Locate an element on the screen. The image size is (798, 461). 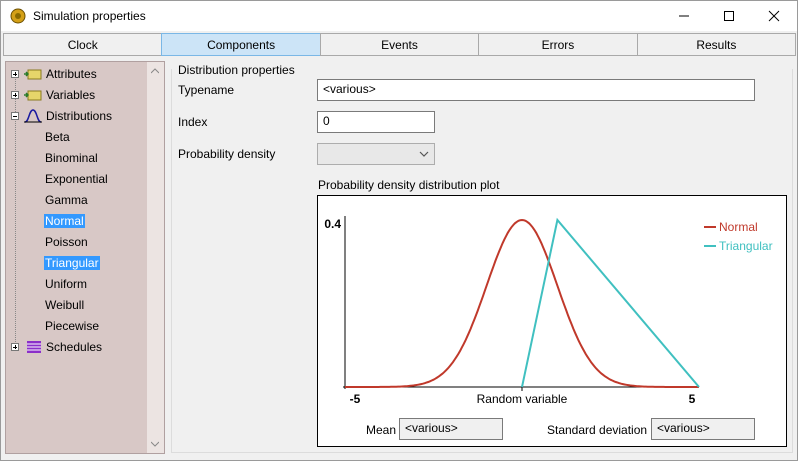
tree-leaf-beta: Beta is located at coordinates (57, 136).